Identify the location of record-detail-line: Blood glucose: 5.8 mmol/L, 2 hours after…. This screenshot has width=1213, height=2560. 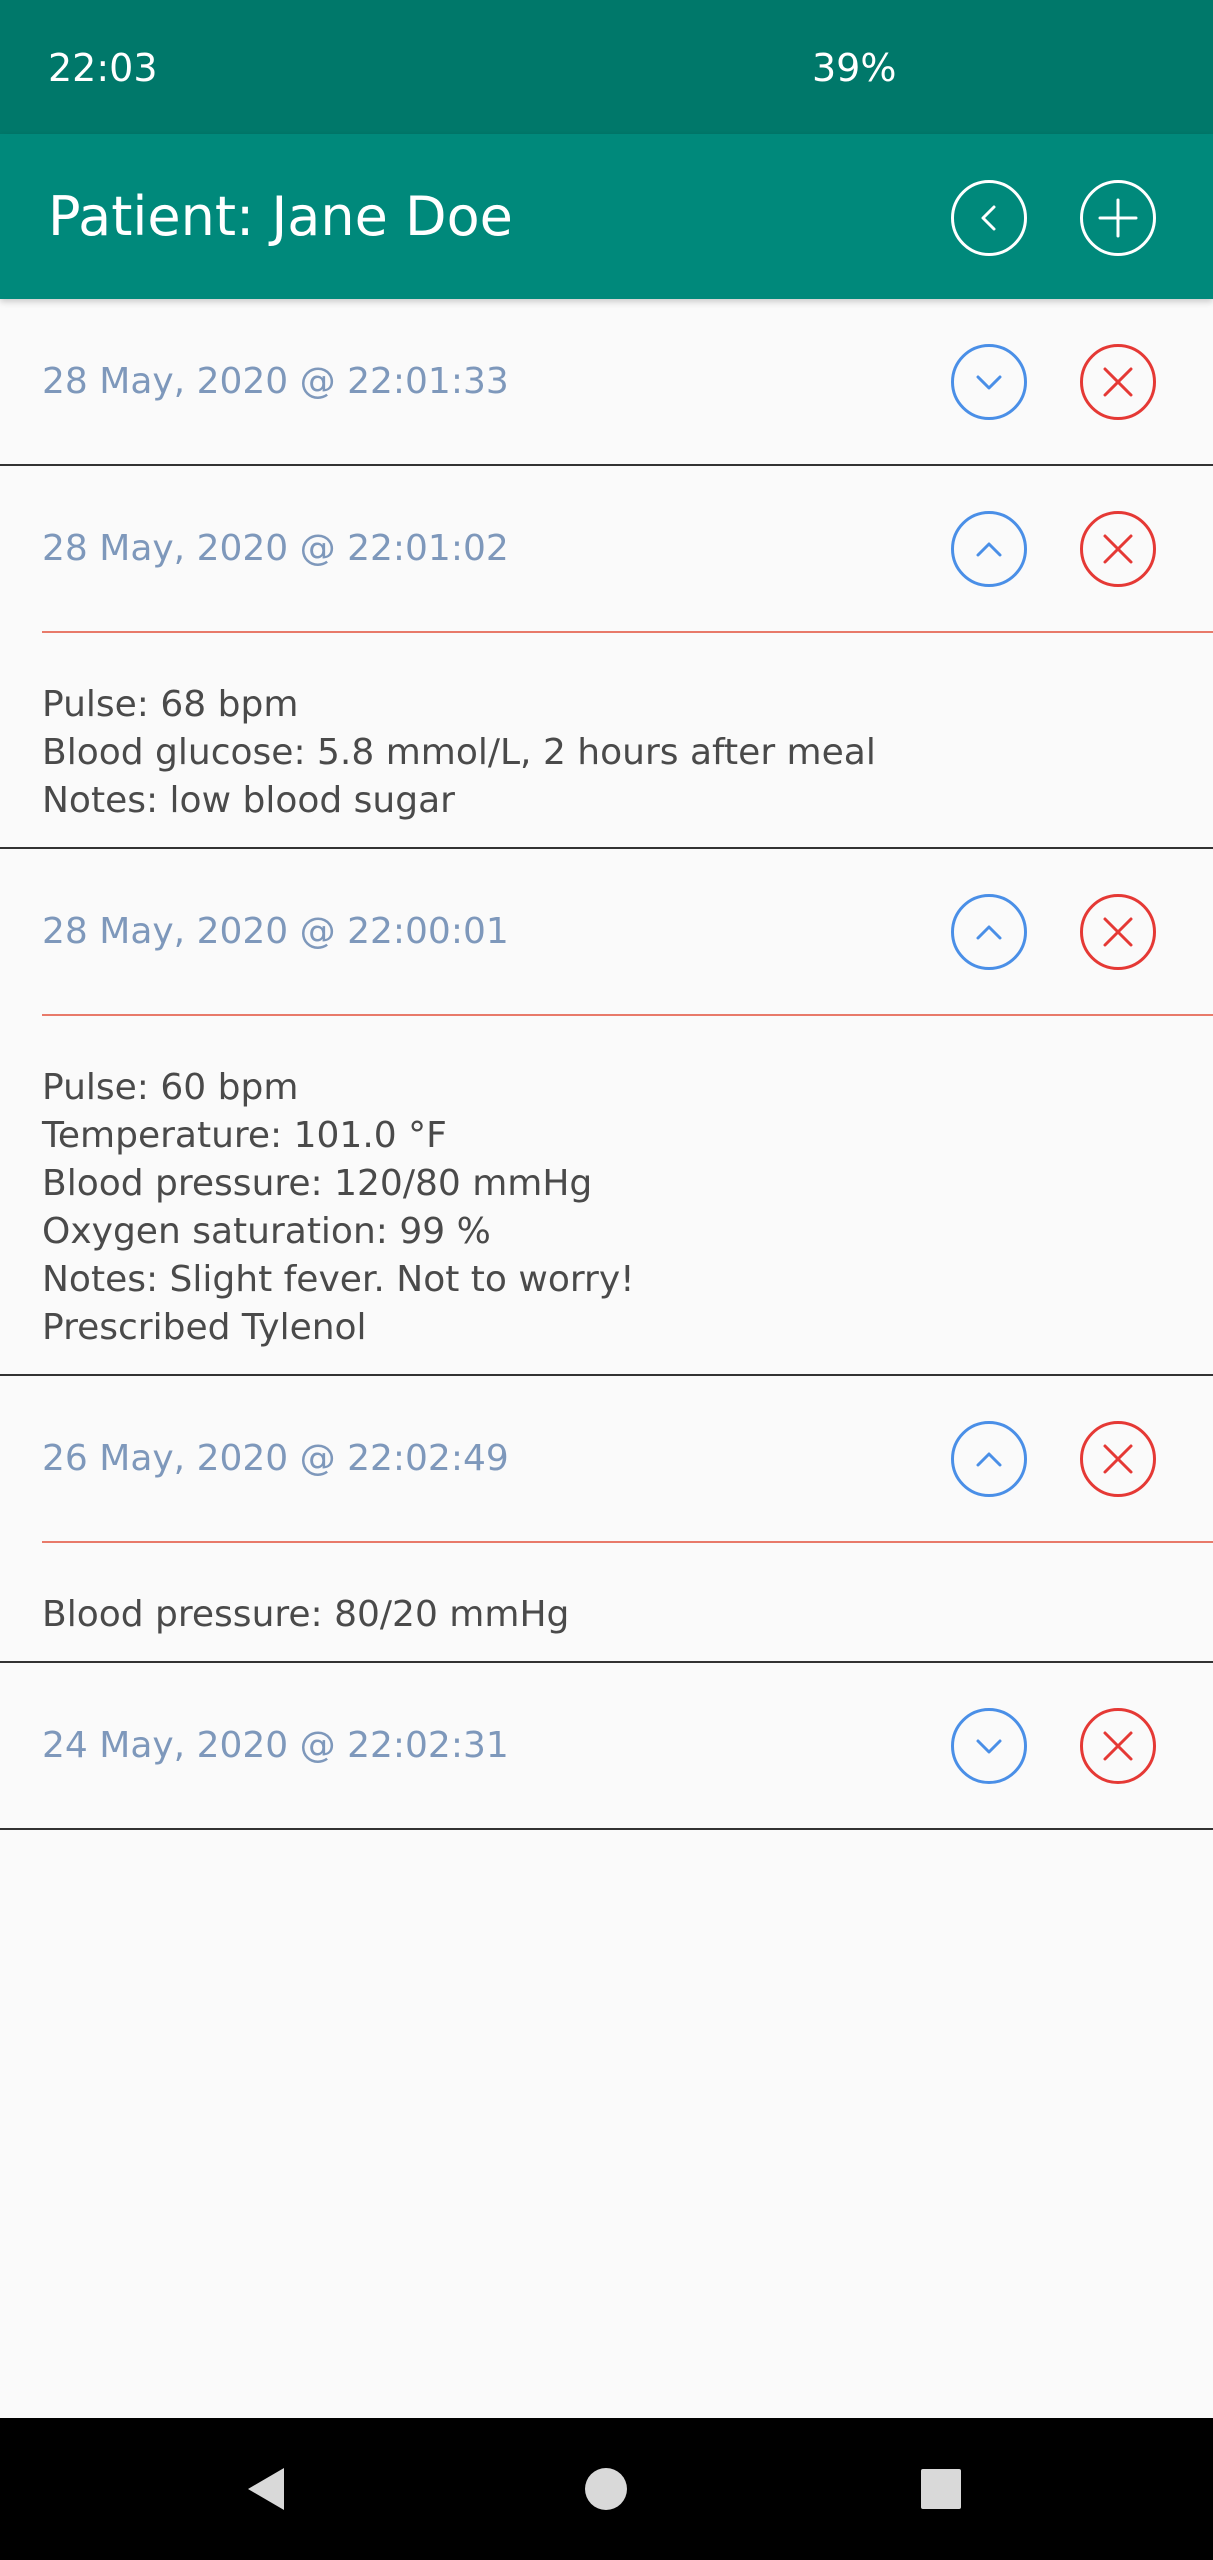
(459, 752).